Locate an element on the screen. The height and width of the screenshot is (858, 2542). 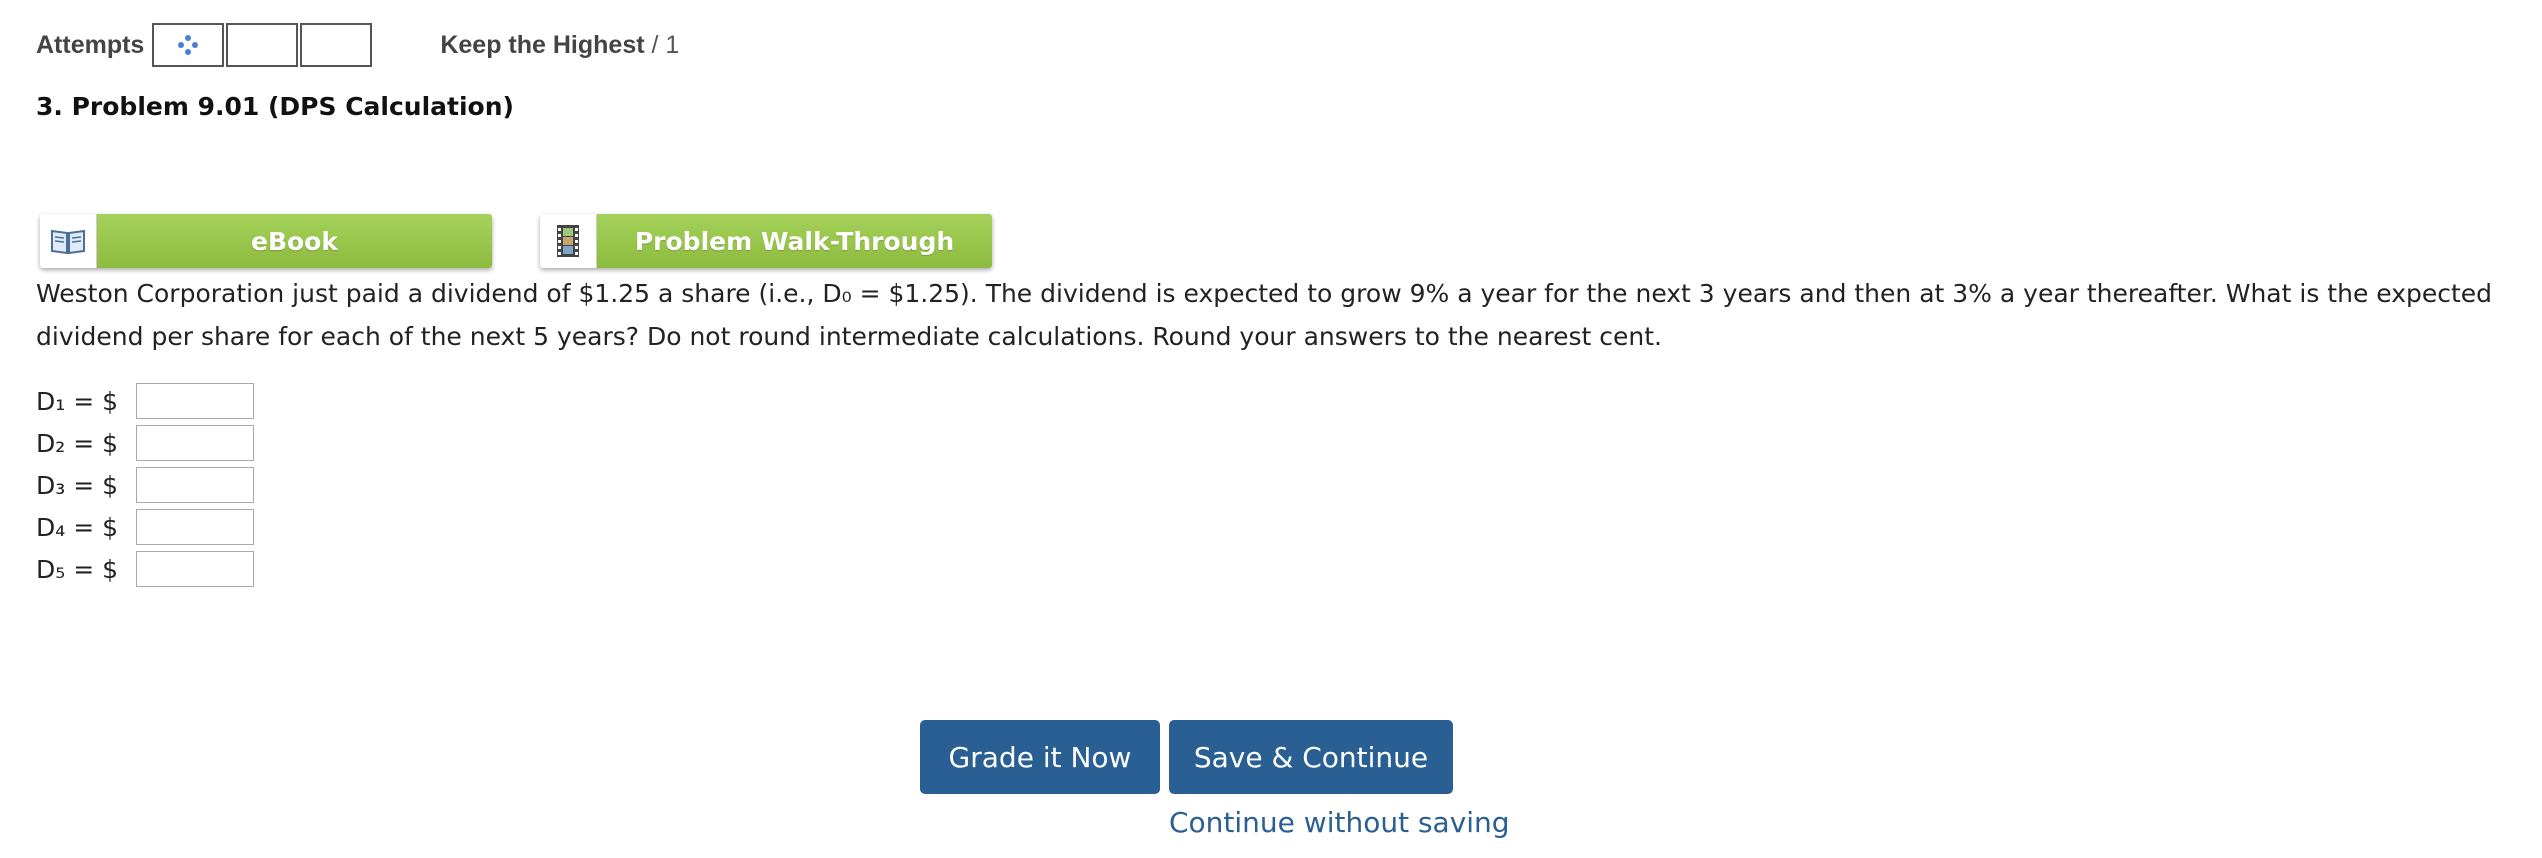
answer-row-d1: D₁ = $ is located at coordinates (145, 401).